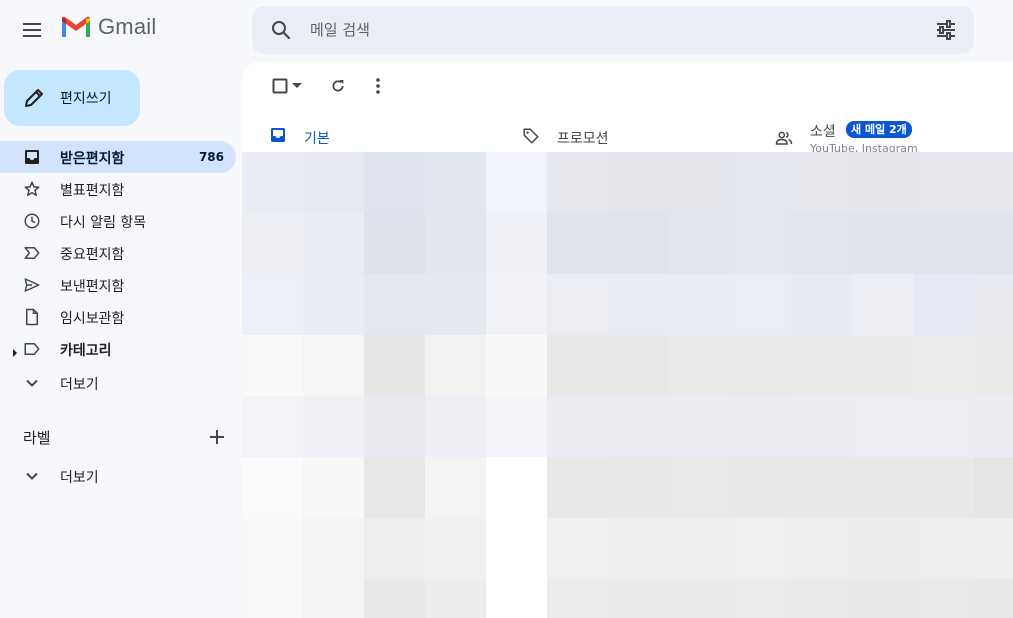 The width and height of the screenshot is (1013, 618). Describe the element at coordinates (118, 189) in the screenshot. I see `sidebar-item-starred: 별표편지함` at that location.